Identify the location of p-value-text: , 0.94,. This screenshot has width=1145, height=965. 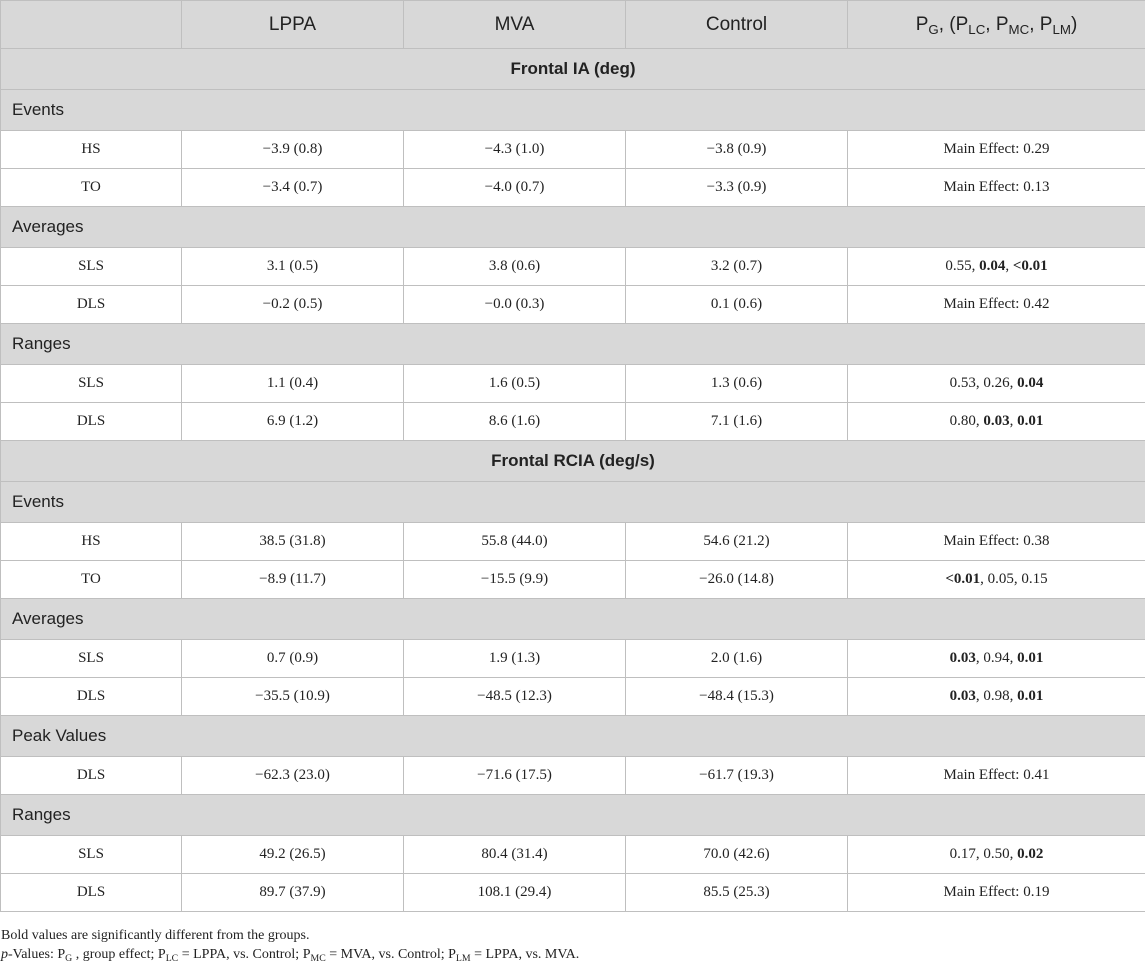
(996, 658).